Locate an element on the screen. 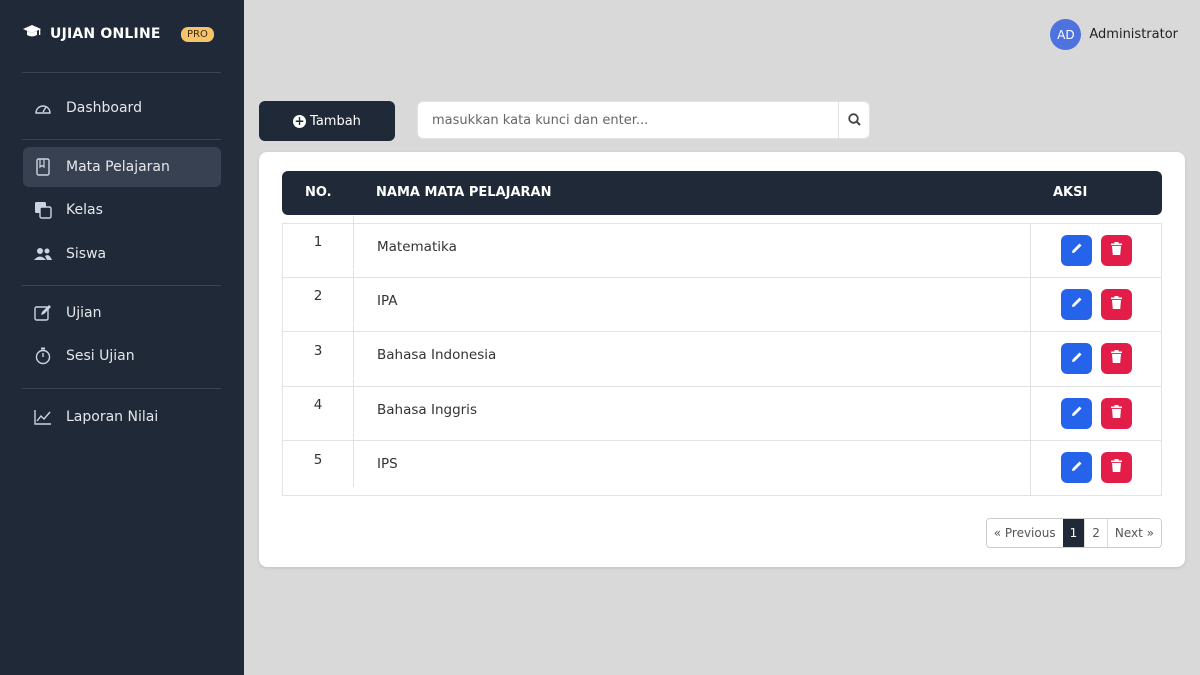 The width and height of the screenshot is (1200, 675). users-icon is located at coordinates (43, 254).